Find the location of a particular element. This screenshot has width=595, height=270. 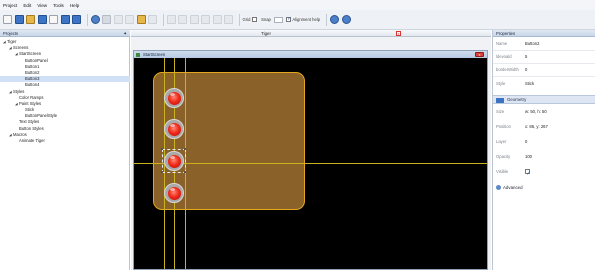

tab-close-icon: x is located at coordinates (398, 33).